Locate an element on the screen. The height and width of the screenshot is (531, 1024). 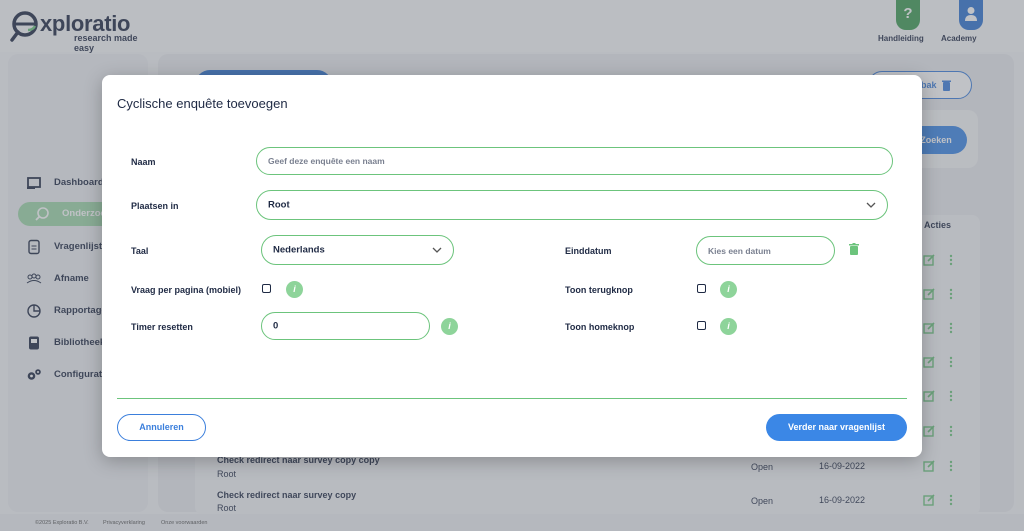
language-label: Taal is located at coordinates (140, 251).